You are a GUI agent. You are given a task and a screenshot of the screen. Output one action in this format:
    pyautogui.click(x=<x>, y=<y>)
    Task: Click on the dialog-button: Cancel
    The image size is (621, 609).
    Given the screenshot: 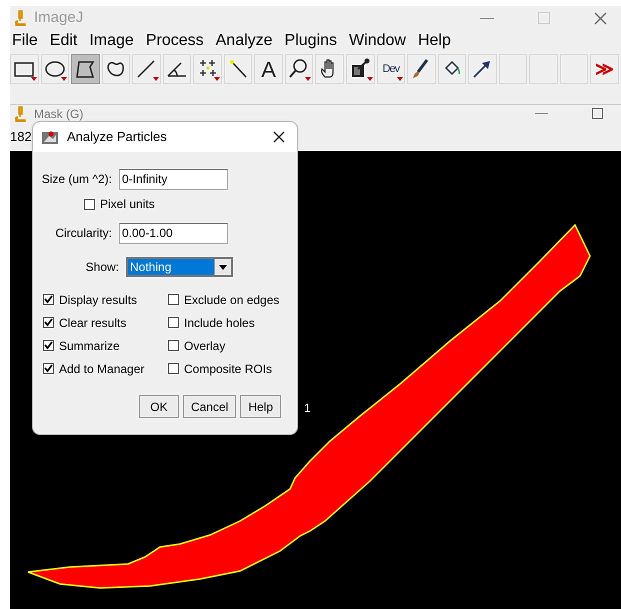 What is the action you would take?
    pyautogui.click(x=209, y=406)
    